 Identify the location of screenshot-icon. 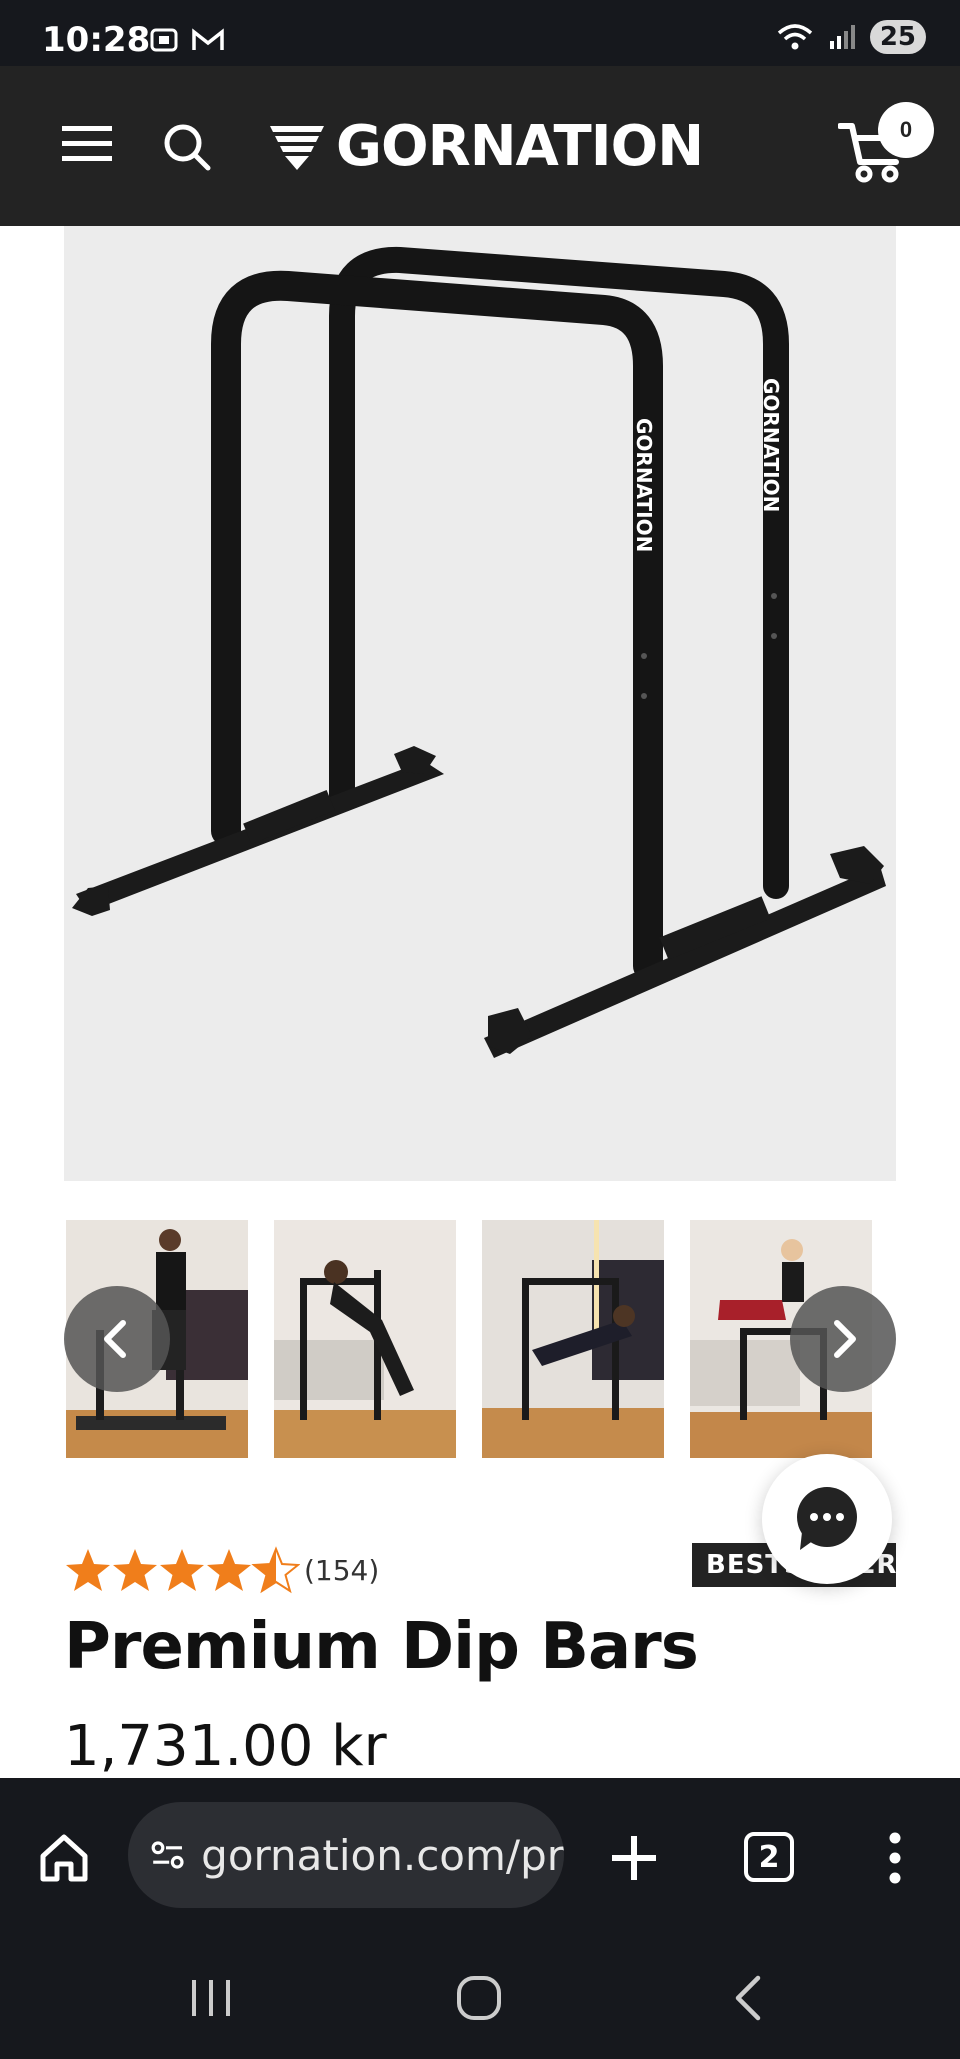
(164, 40).